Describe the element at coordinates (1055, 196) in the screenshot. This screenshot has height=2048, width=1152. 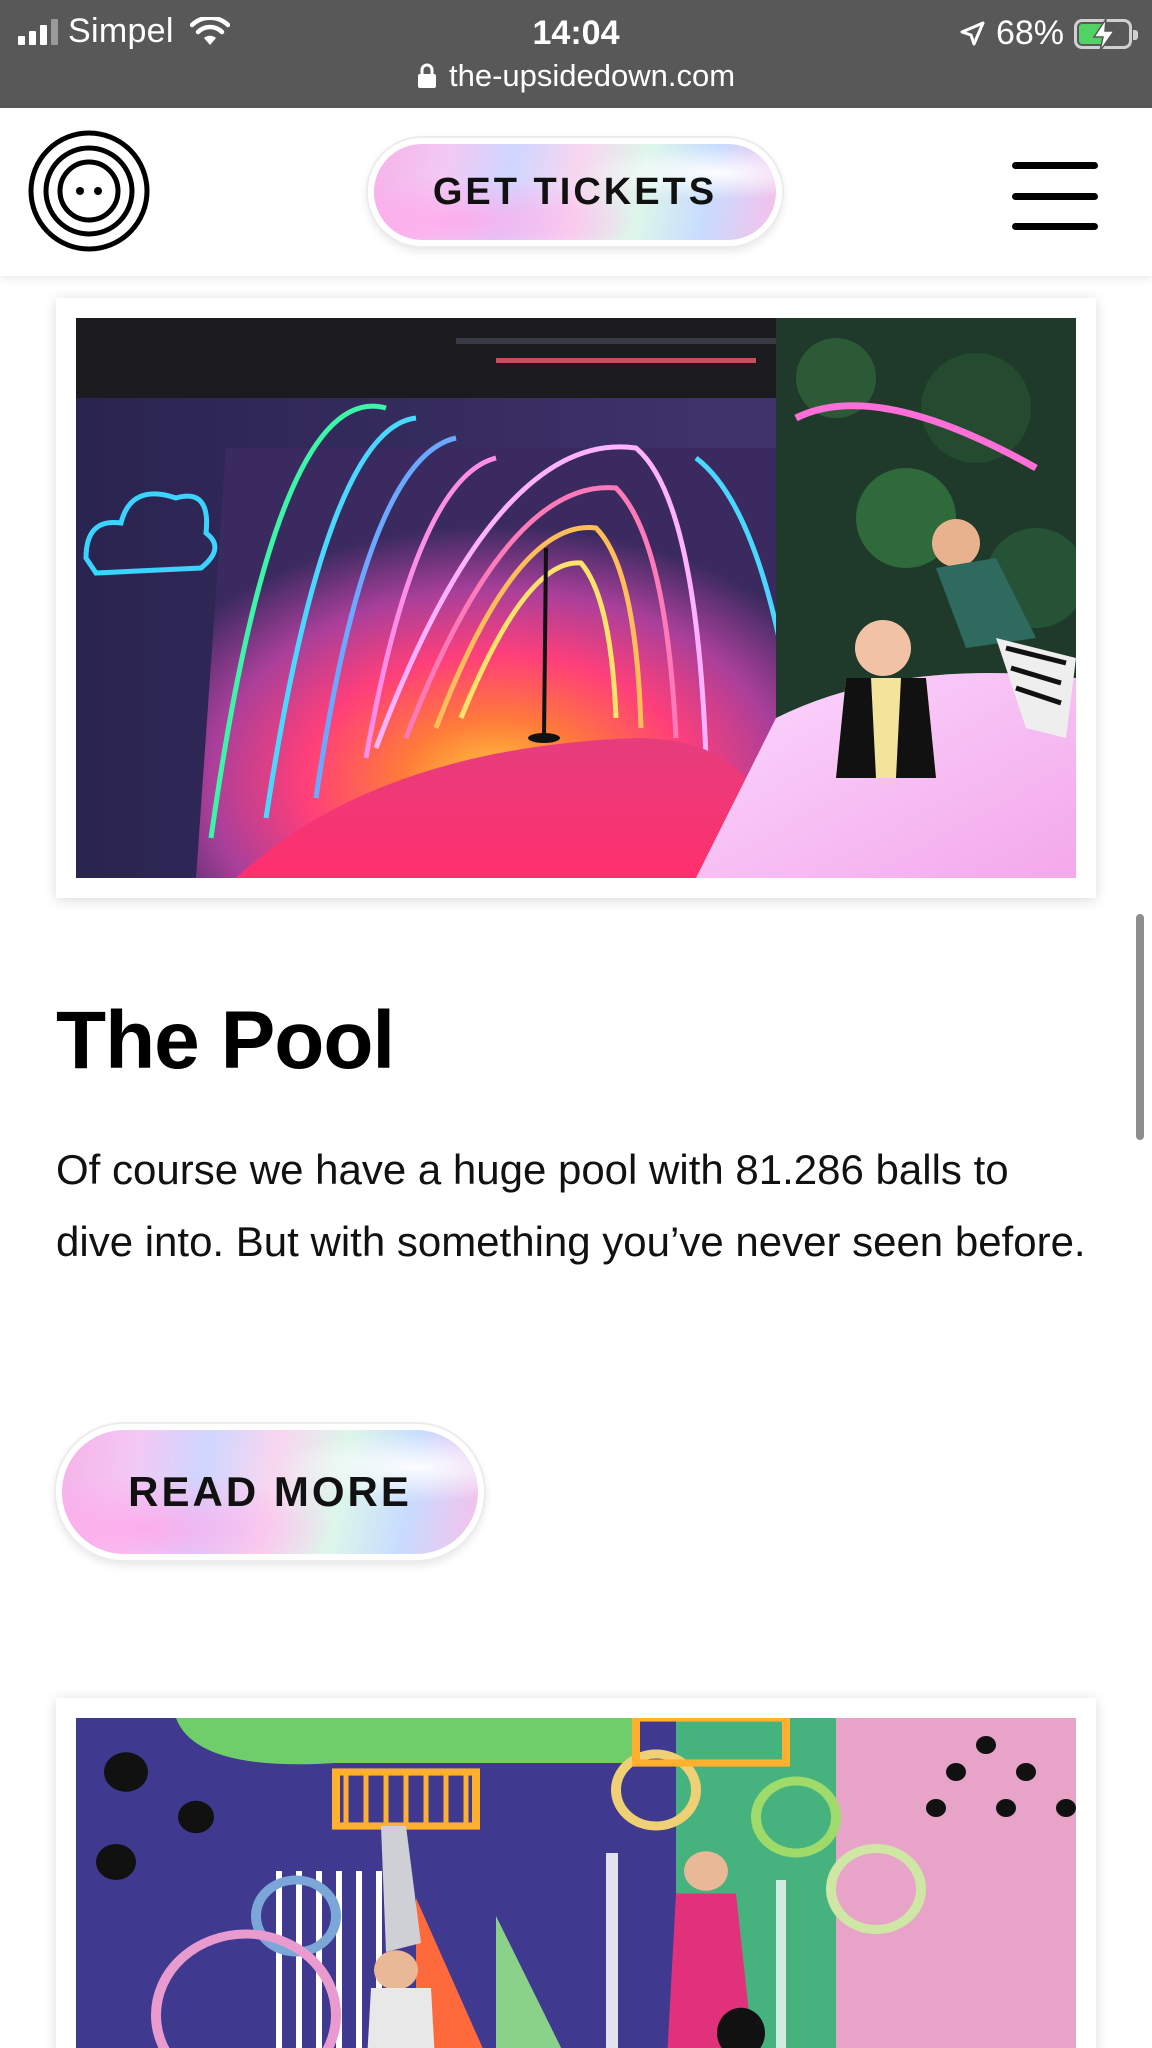
I see `hamburger-menu-icon` at that location.